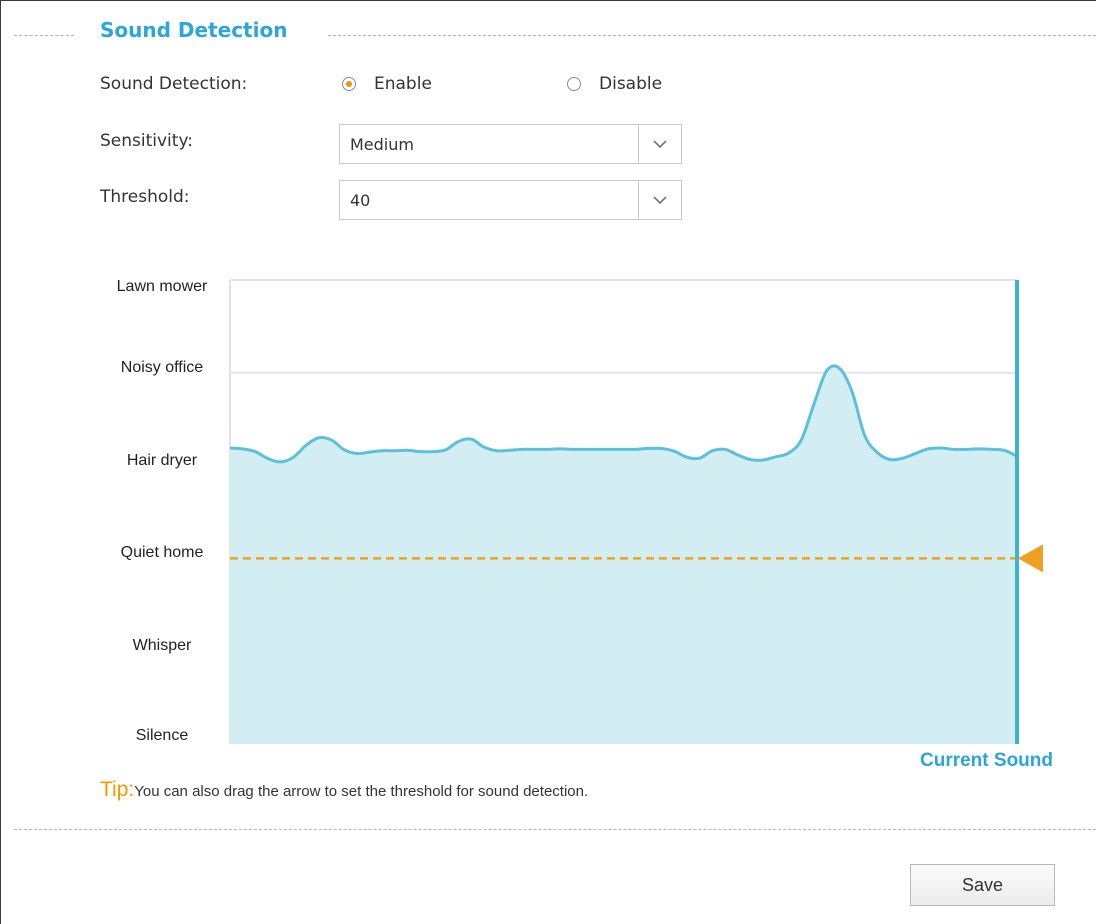 Image resolution: width=1097 pixels, height=924 pixels. I want to click on current-sound-label: Current Sound, so click(986, 760).